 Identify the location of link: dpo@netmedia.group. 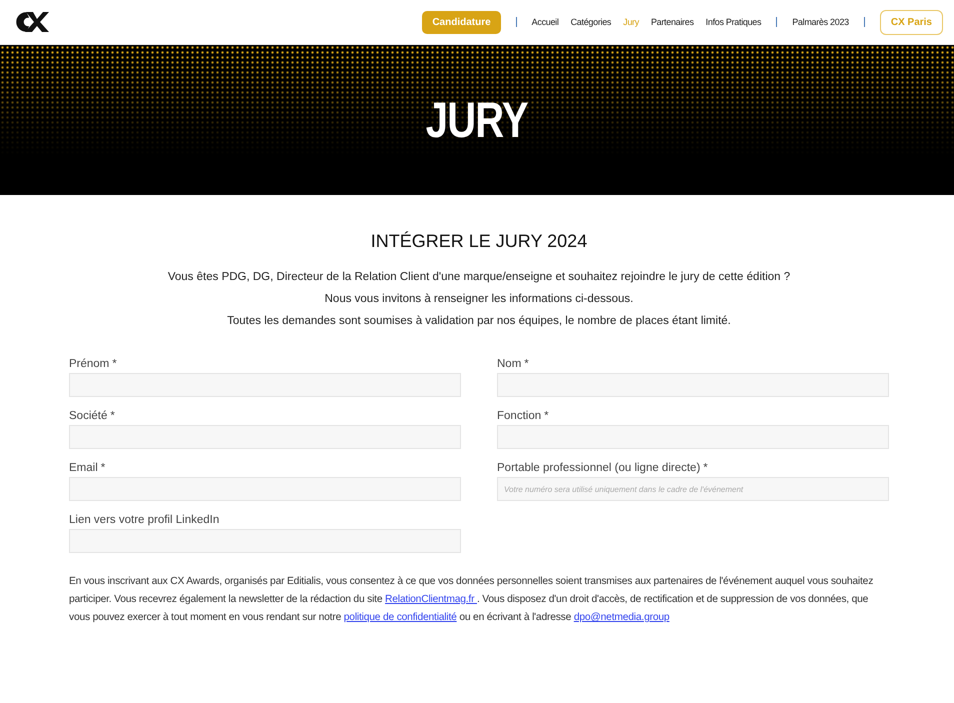
(622, 617).